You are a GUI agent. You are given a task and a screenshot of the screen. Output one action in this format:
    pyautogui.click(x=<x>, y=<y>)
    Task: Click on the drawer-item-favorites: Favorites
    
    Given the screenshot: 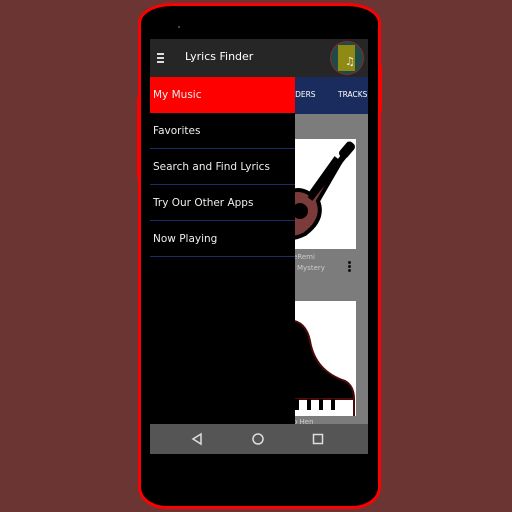 What is the action you would take?
    pyautogui.click(x=222, y=131)
    